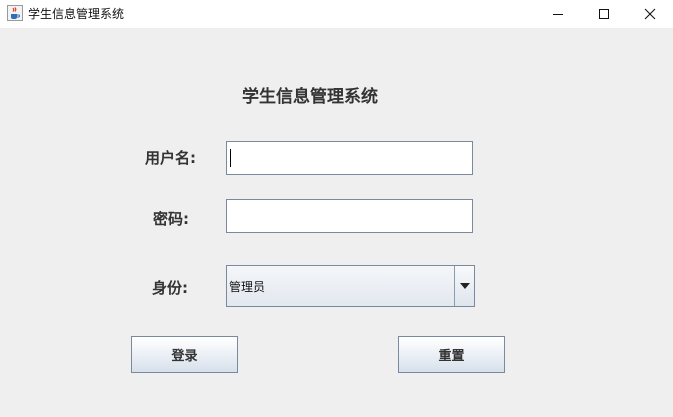 This screenshot has height=417, width=673. I want to click on title-bar: 学生信息管理系统, so click(336, 14).